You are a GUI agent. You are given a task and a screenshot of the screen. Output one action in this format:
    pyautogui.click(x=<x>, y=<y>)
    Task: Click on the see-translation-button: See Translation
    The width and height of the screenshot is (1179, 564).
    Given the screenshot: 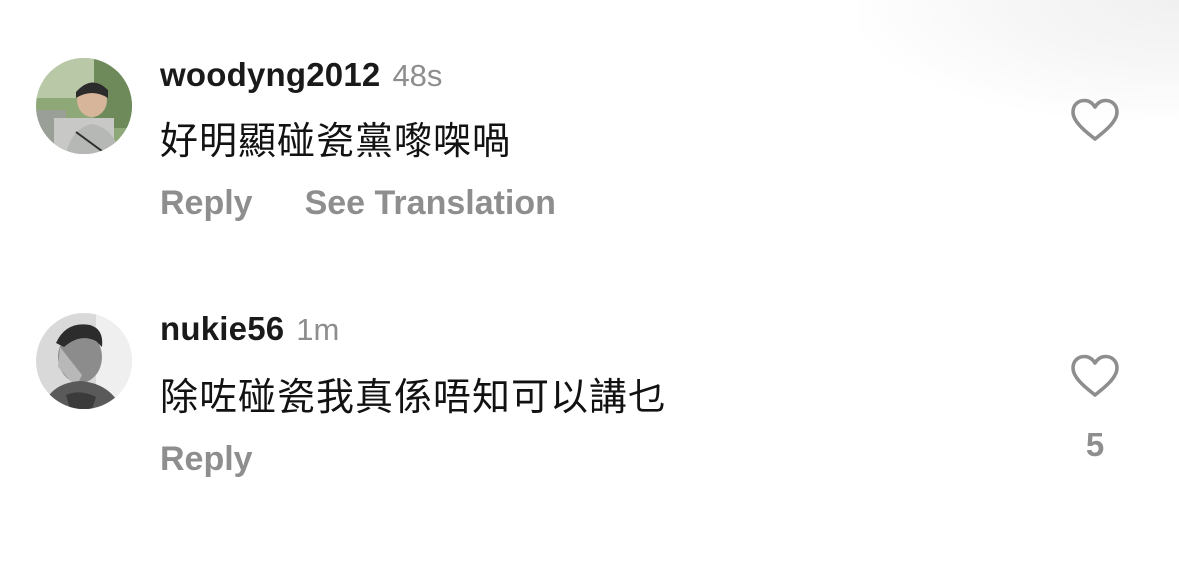 What is the action you would take?
    pyautogui.click(x=430, y=203)
    